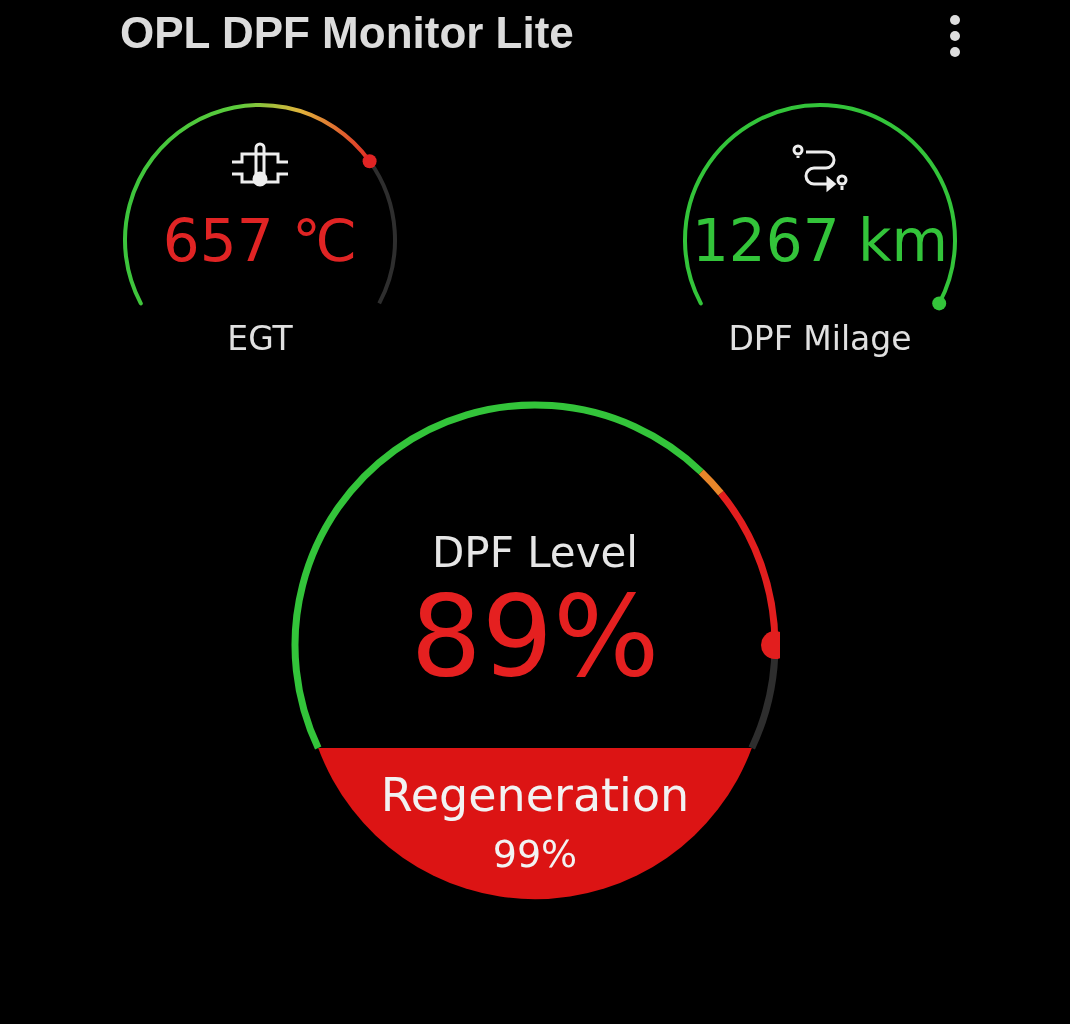 This screenshot has height=1024, width=1070. Describe the element at coordinates (347, 33) in the screenshot. I see `app-title: OPL DPF Monitor Lite` at that location.